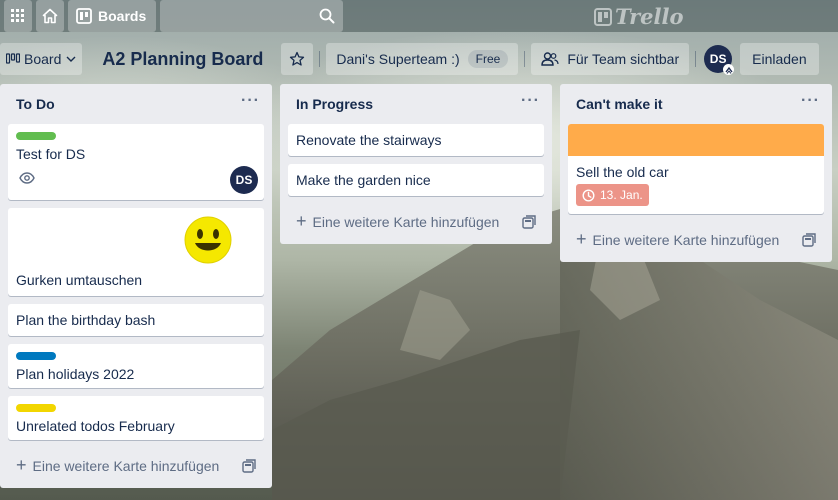 Image resolution: width=838 pixels, height=500 pixels. I want to click on search-input, so click(252, 16).